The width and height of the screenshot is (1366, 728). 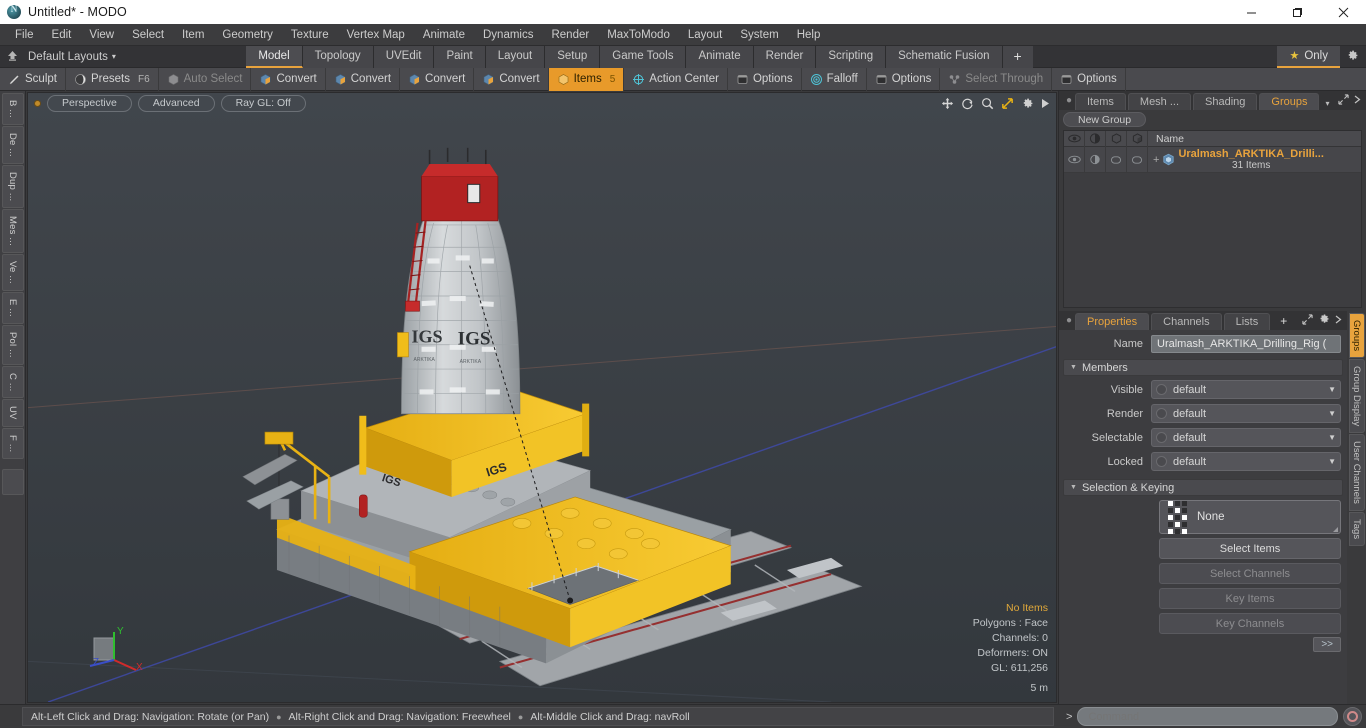 What do you see at coordinates (12, 57) in the screenshot?
I see `home-icon` at bounding box center [12, 57].